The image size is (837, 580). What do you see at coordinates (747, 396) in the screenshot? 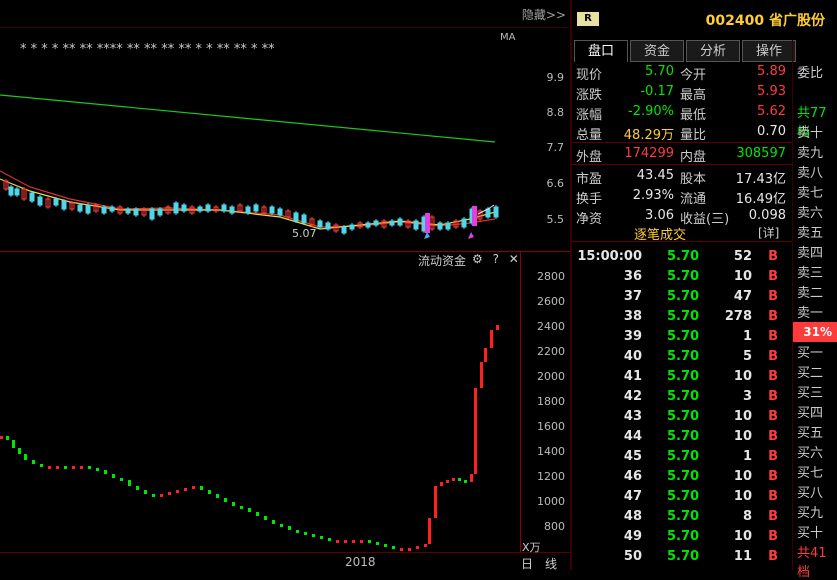
I see `trade-vol: 3` at bounding box center [747, 396].